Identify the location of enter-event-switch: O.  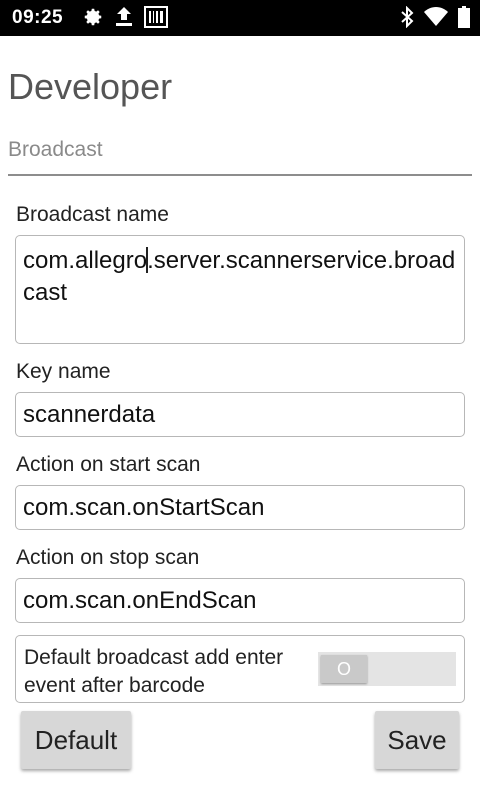
(387, 669).